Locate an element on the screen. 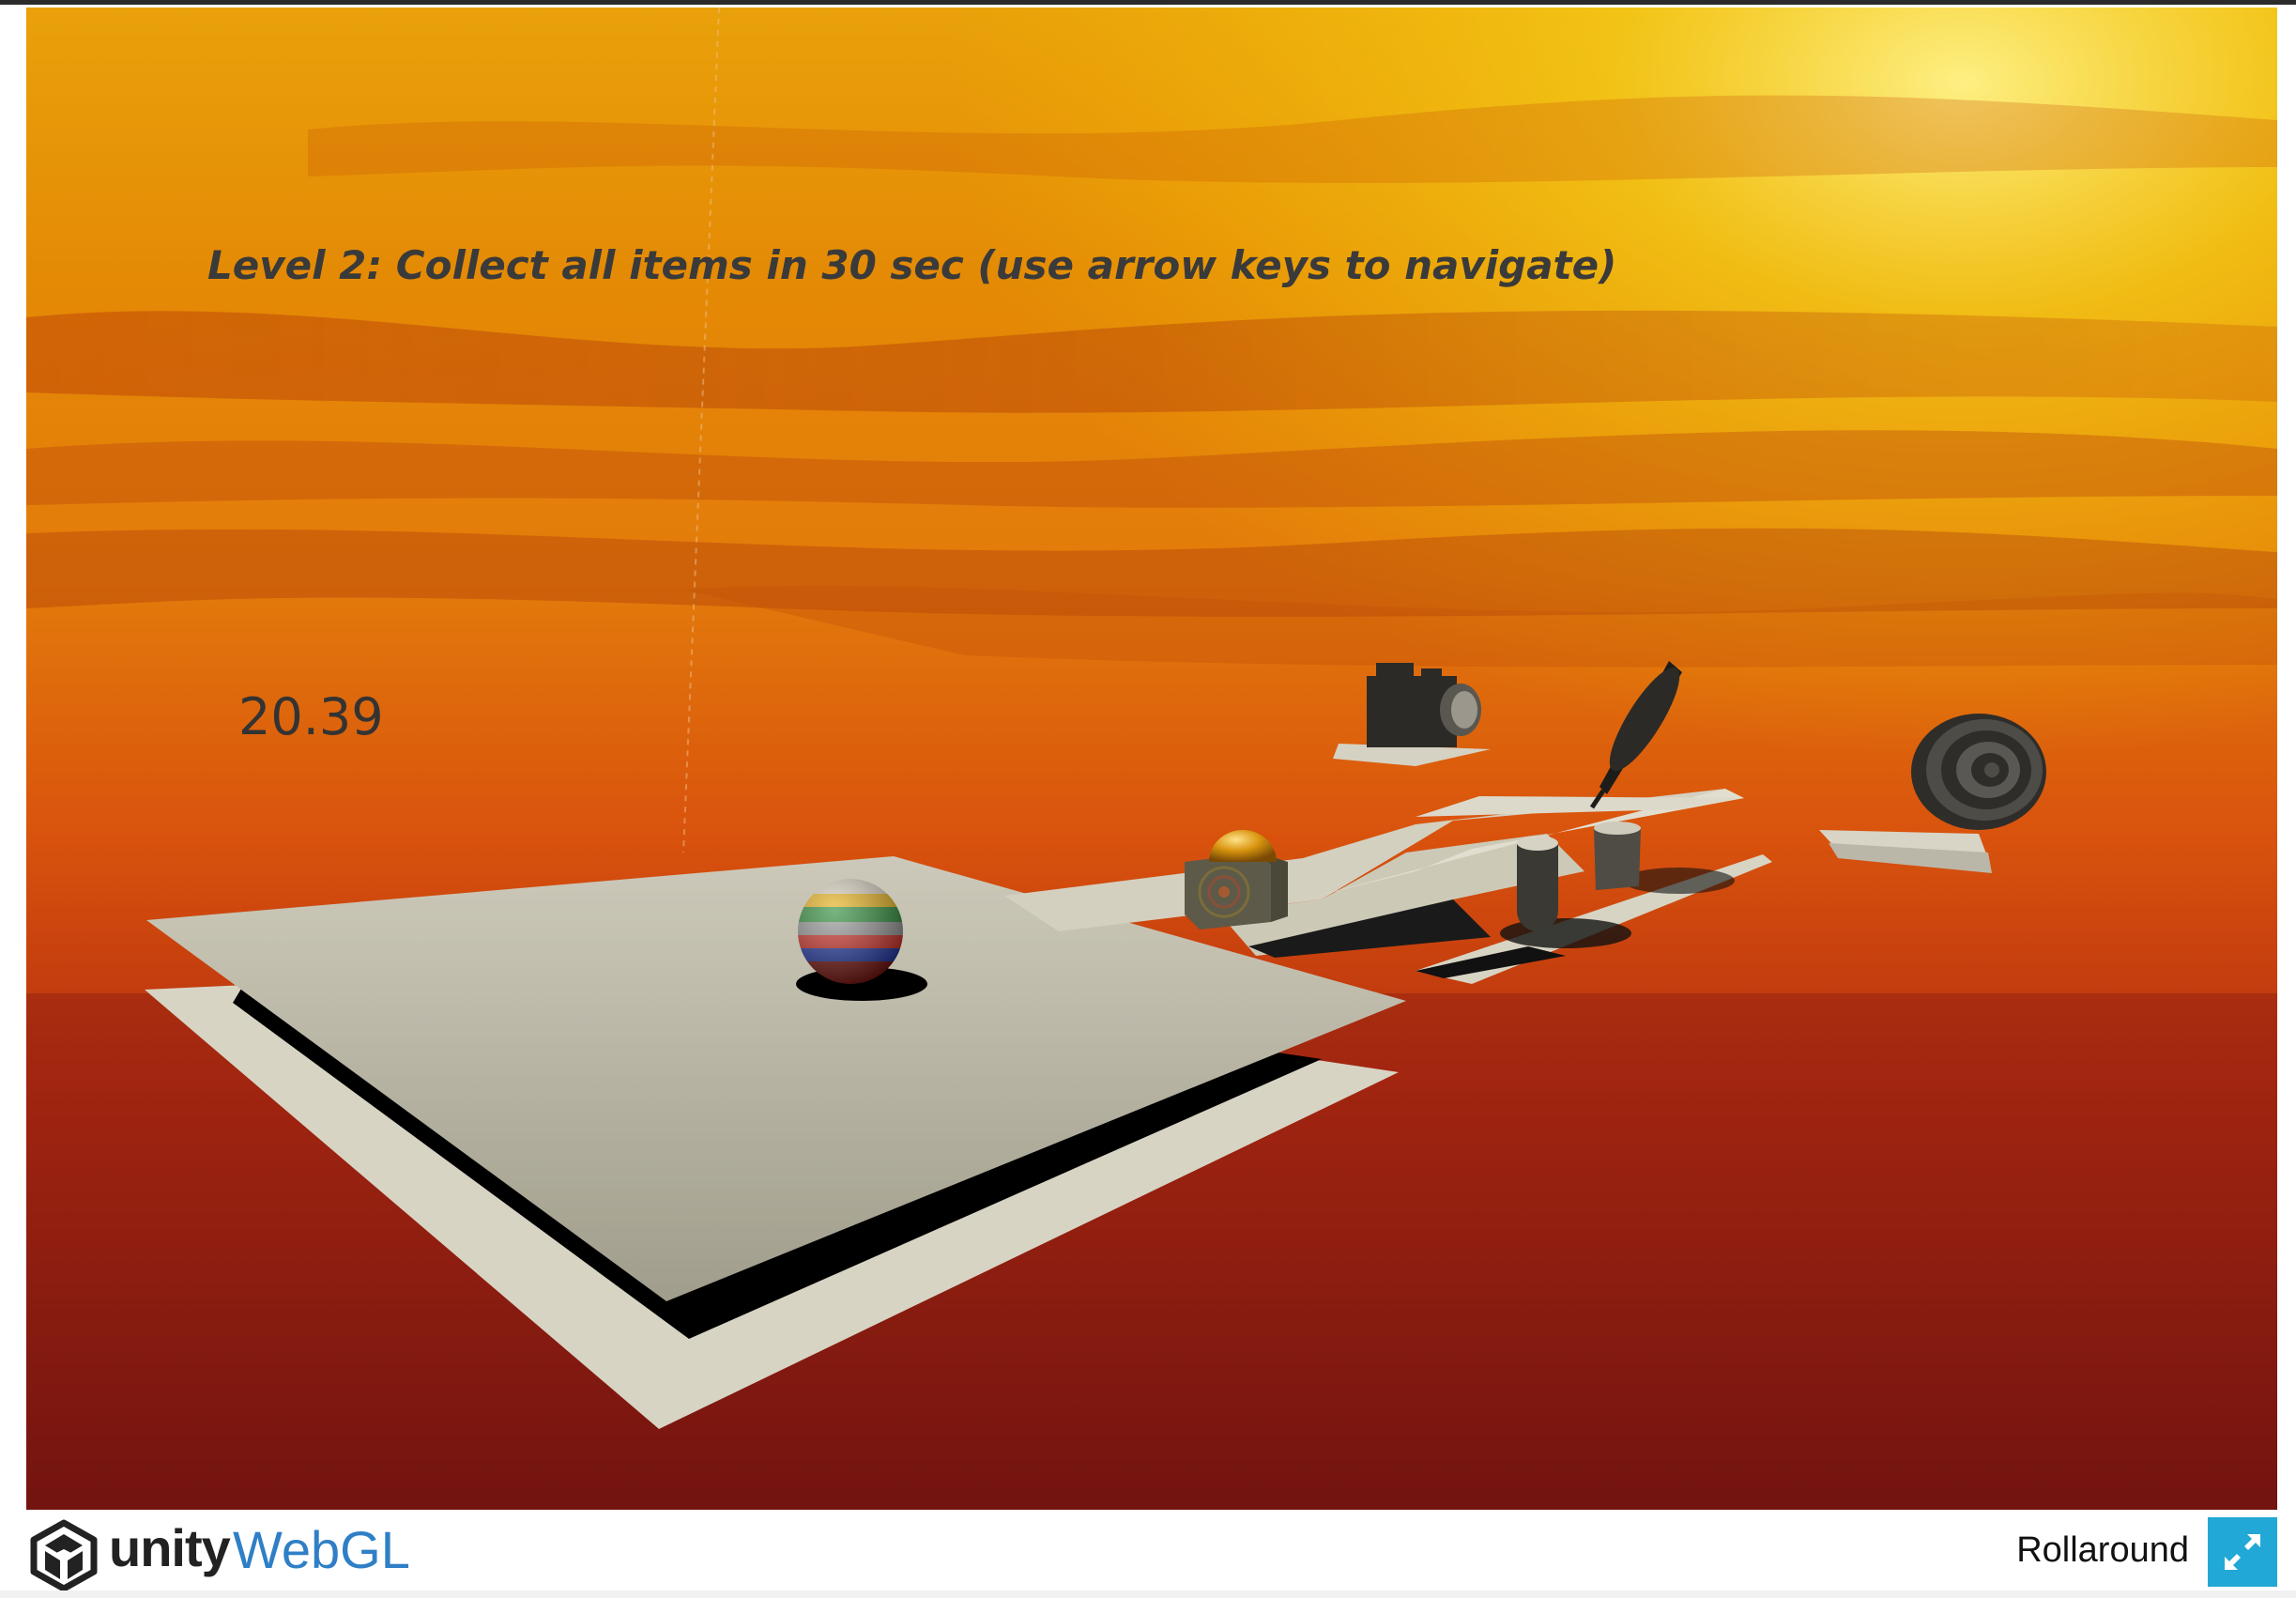 Image resolution: width=2296 pixels, height=1598 pixels. top-border is located at coordinates (1148, 2).